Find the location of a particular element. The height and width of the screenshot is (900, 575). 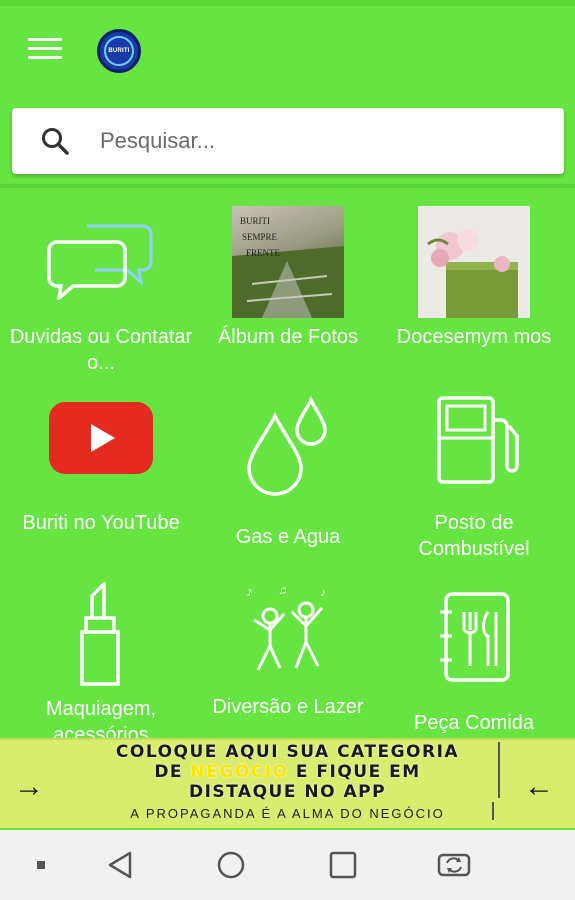

svg-text: FRENTE is located at coordinates (263, 253).